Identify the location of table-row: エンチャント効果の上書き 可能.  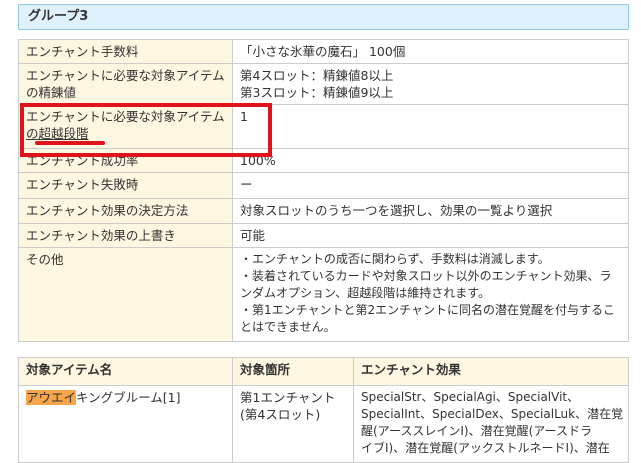
(323, 235).